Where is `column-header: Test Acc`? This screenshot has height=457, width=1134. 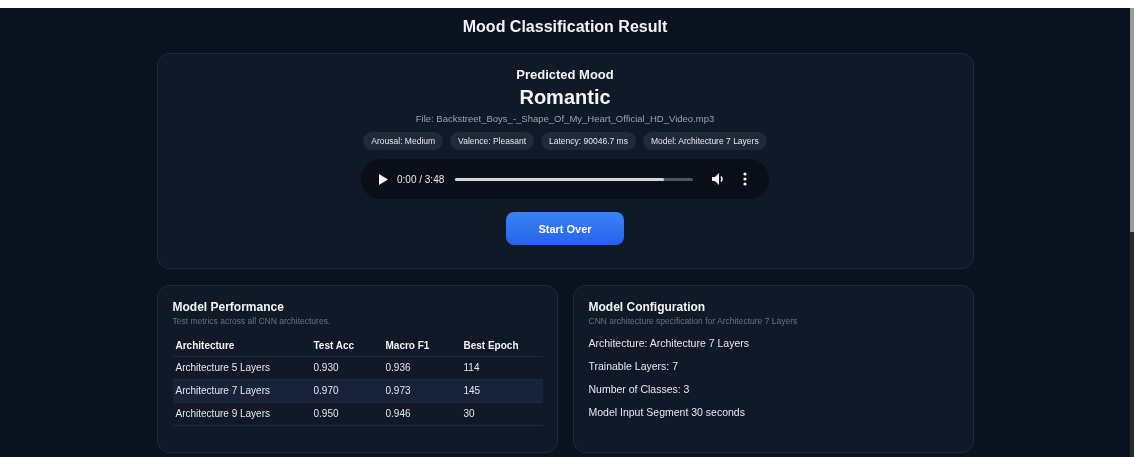
column-header: Test Acc is located at coordinates (346, 346).